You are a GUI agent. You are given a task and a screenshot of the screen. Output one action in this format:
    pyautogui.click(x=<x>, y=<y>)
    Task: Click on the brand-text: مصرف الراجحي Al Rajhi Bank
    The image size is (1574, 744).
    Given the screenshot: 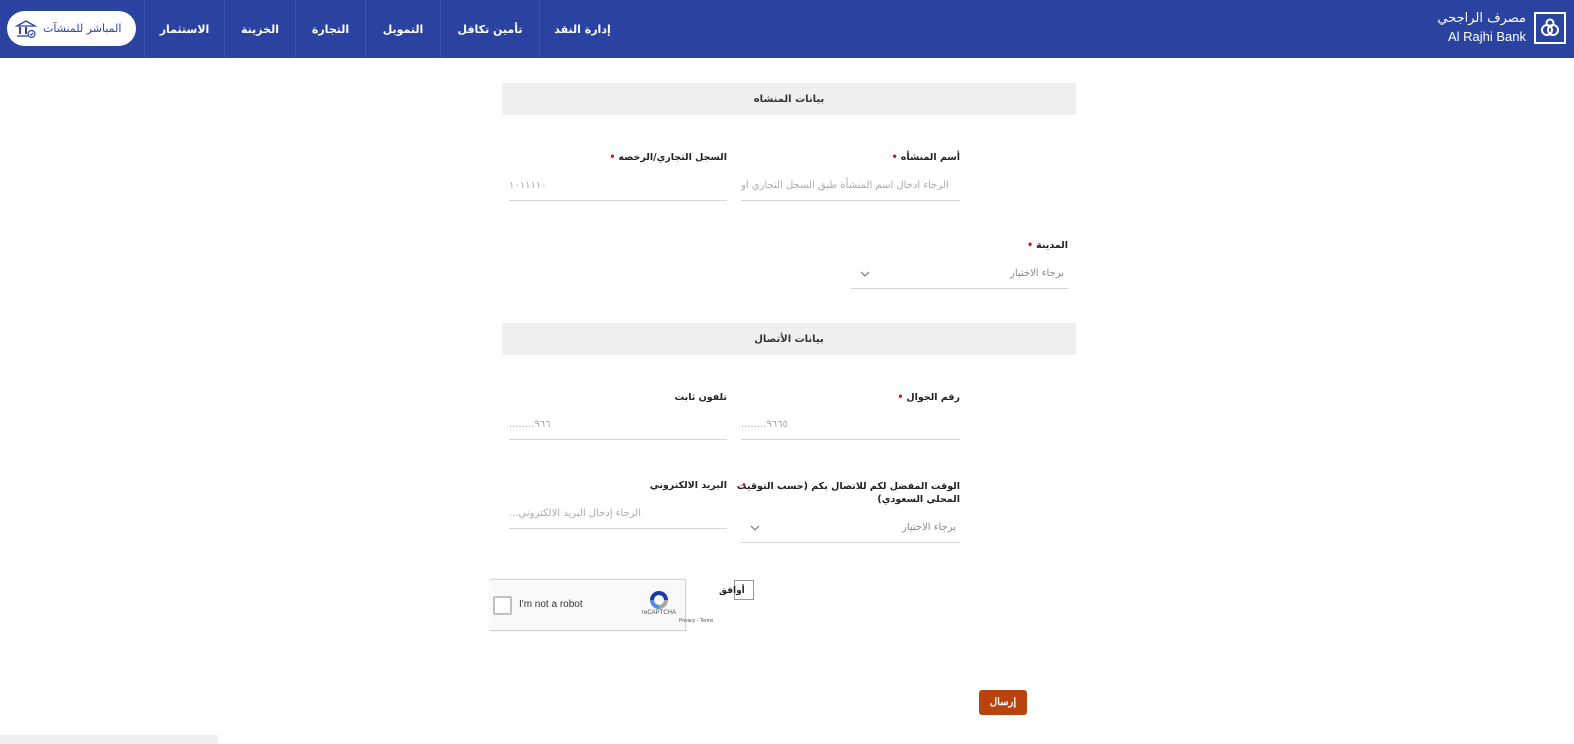 What is the action you would take?
    pyautogui.click(x=1481, y=28)
    